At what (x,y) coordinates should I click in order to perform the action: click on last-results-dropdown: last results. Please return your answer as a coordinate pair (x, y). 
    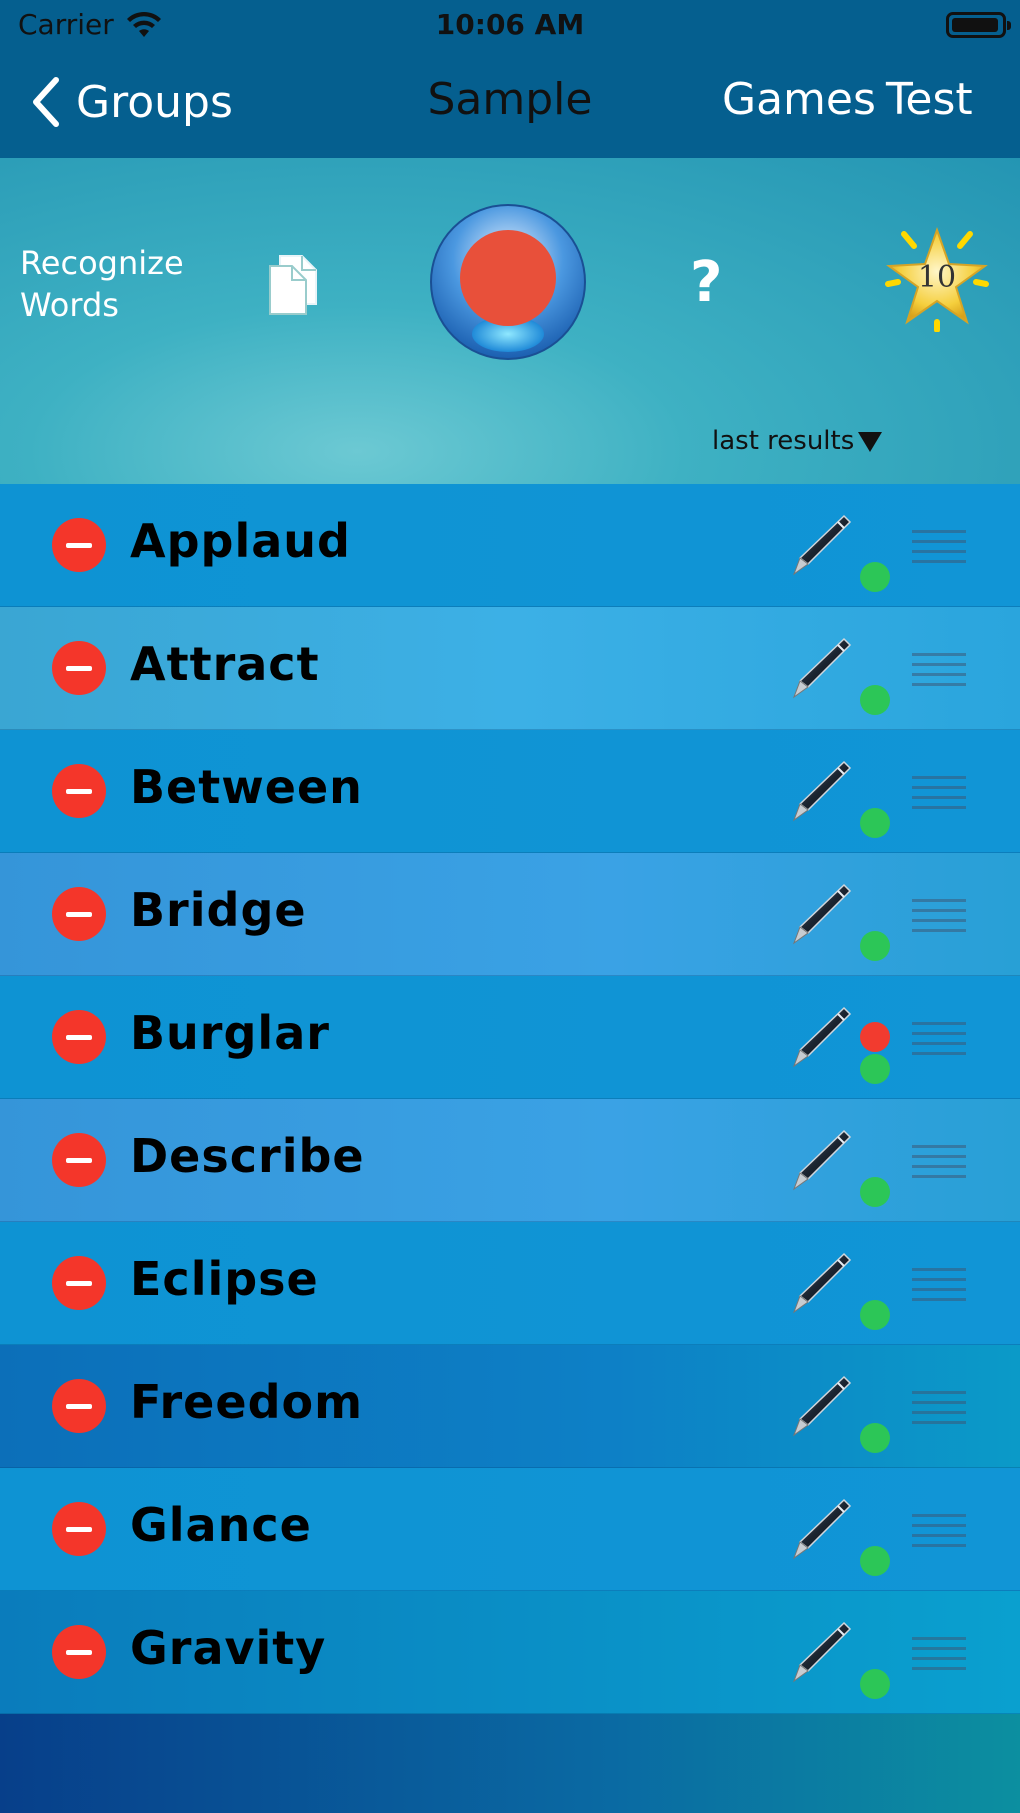
    Looking at the image, I should click on (797, 441).